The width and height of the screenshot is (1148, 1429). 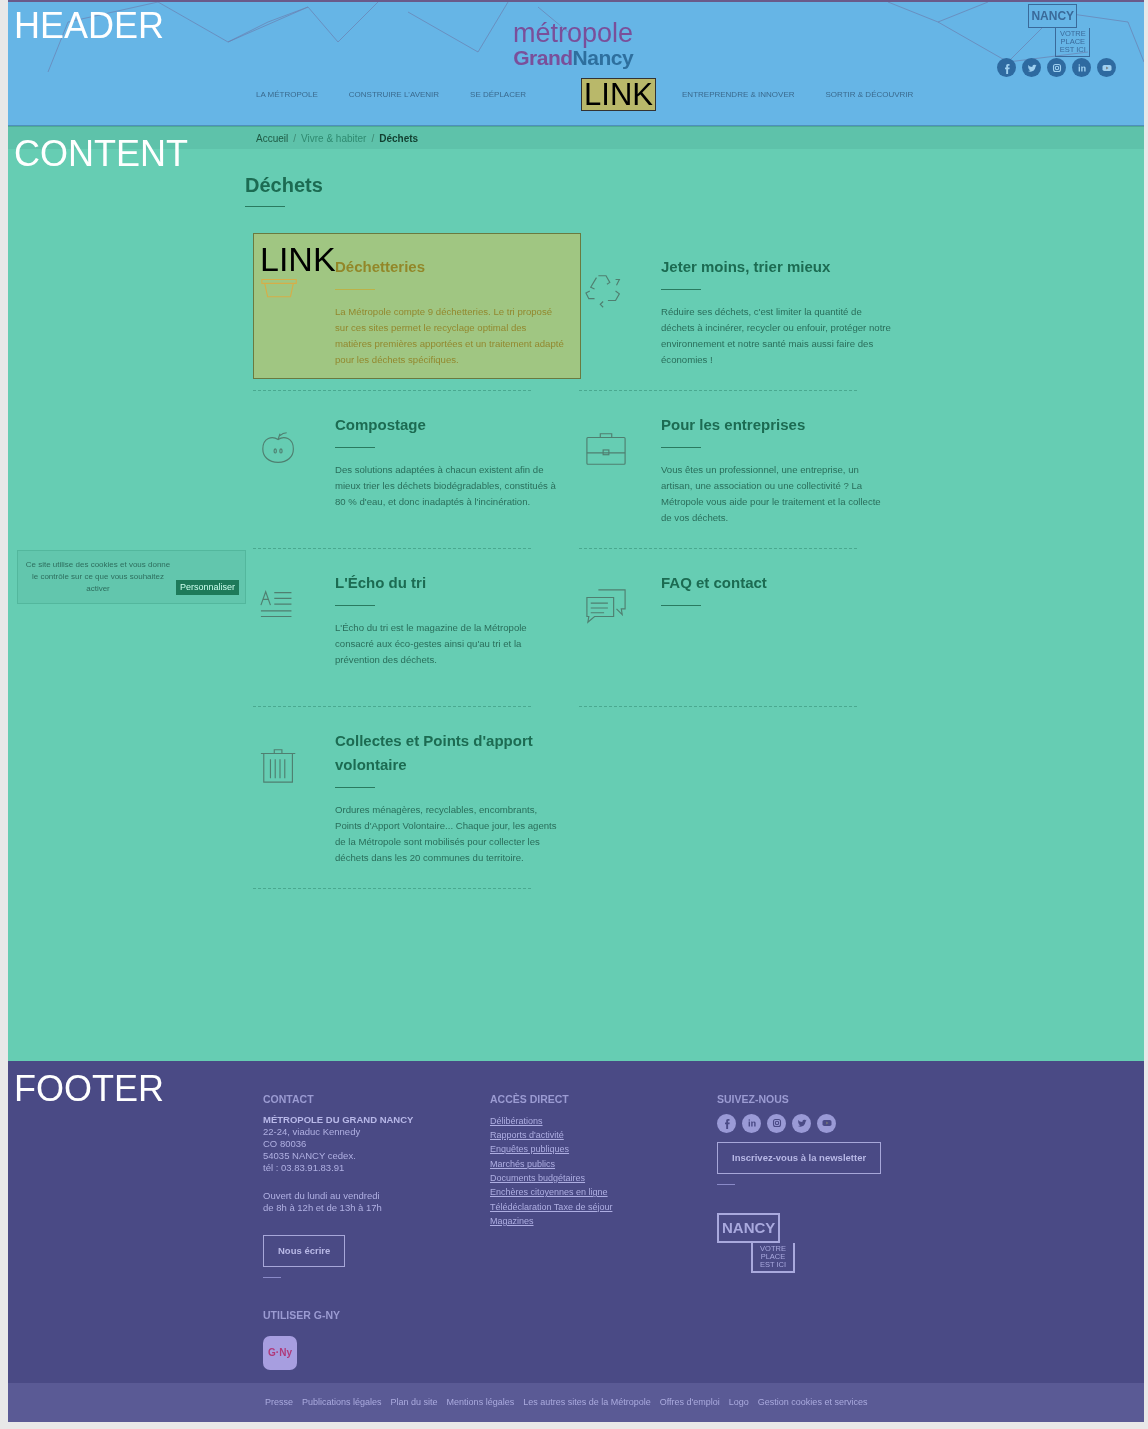 What do you see at coordinates (287, 94) in the screenshot?
I see `nav-link: LA MÉTROPOLE` at bounding box center [287, 94].